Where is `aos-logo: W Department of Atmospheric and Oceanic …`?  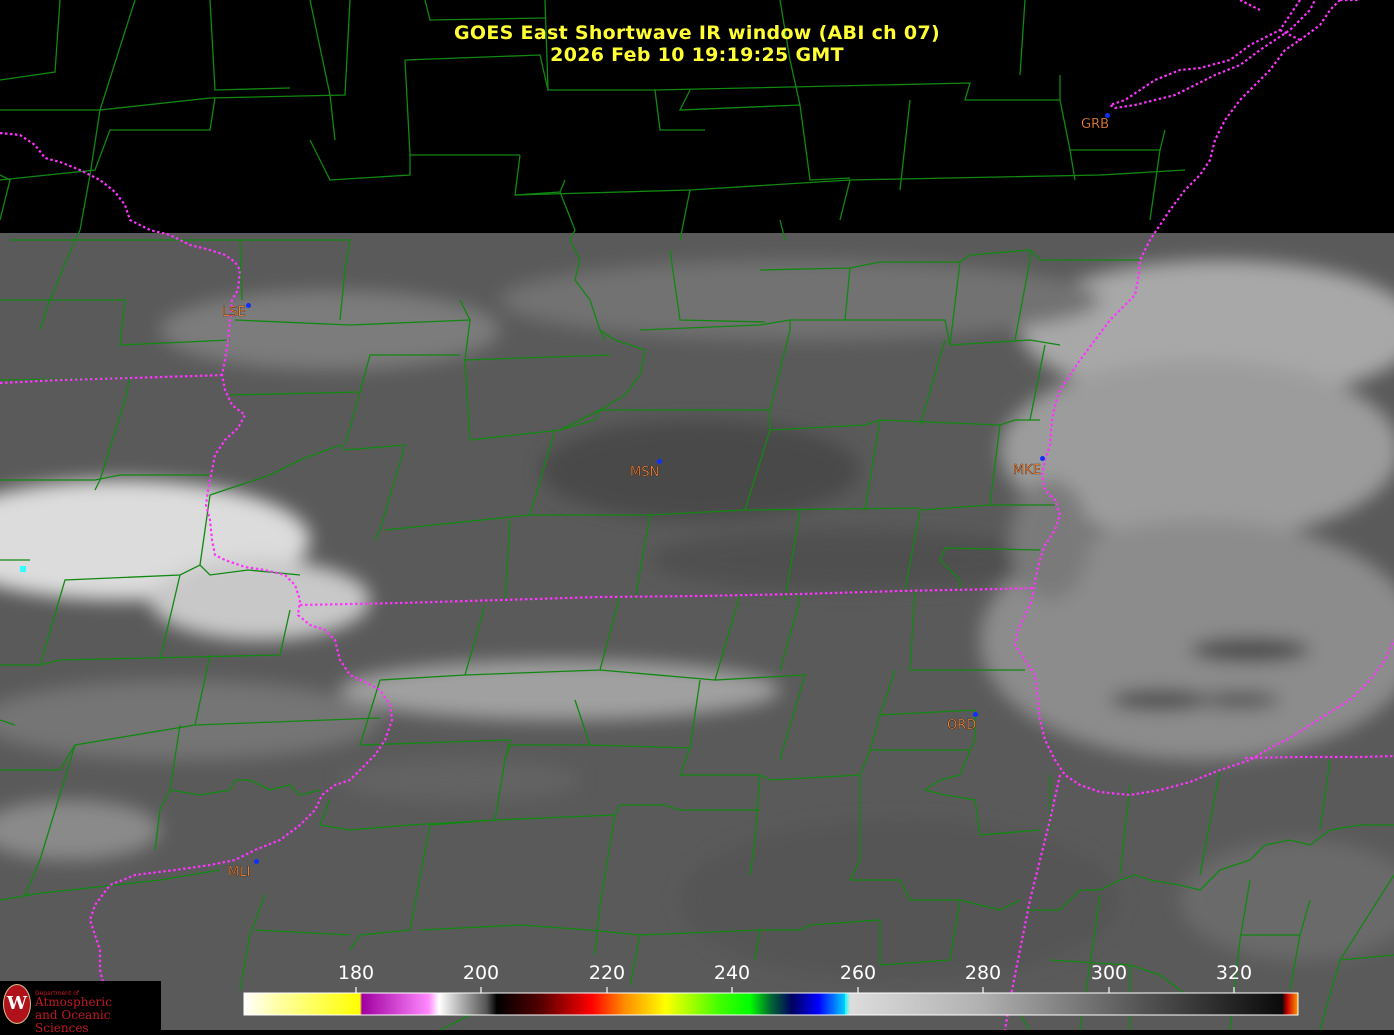 aos-logo: W Department of Atmospheric and Oceanic … is located at coordinates (80, 1008).